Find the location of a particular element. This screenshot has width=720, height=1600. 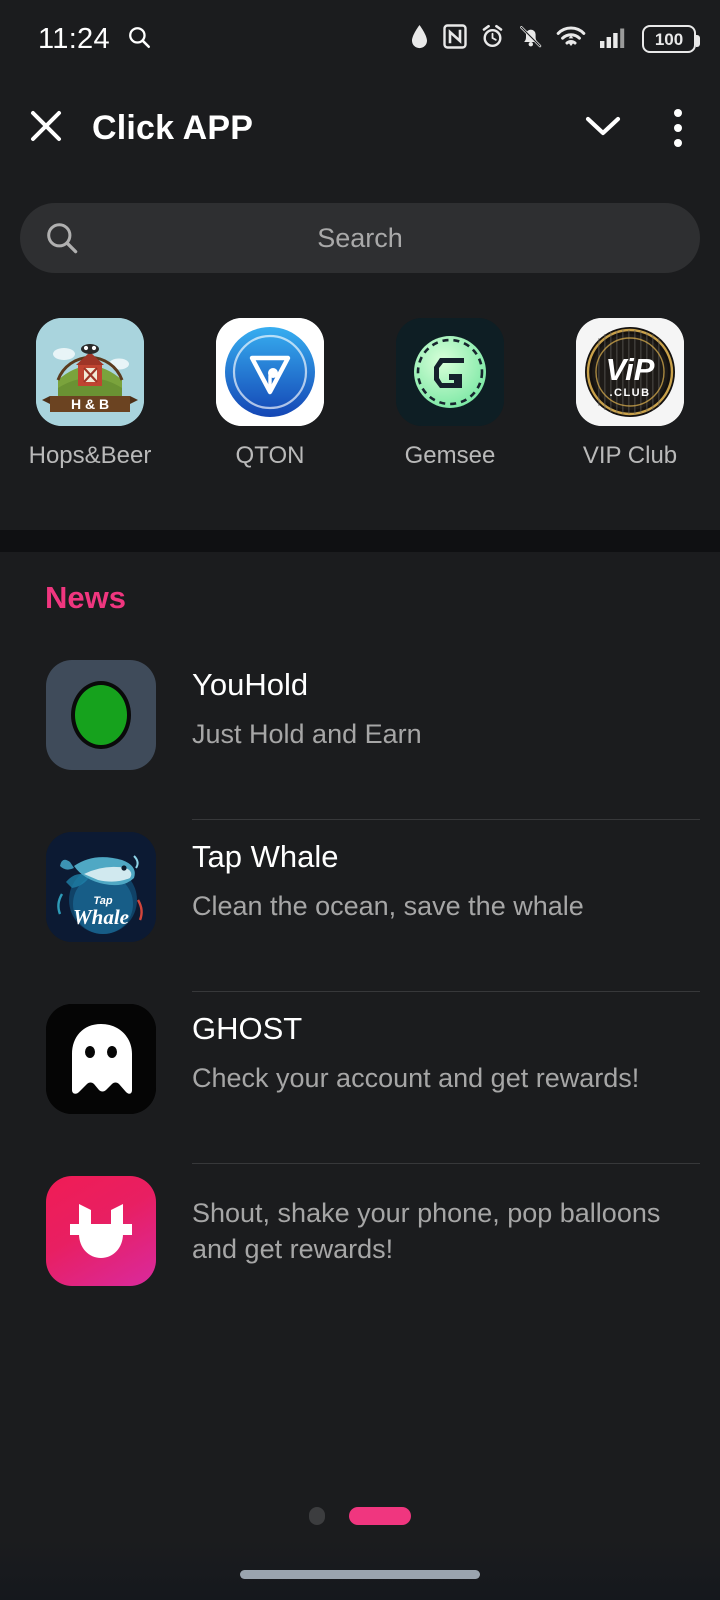

expand-button is located at coordinates (603, 128).